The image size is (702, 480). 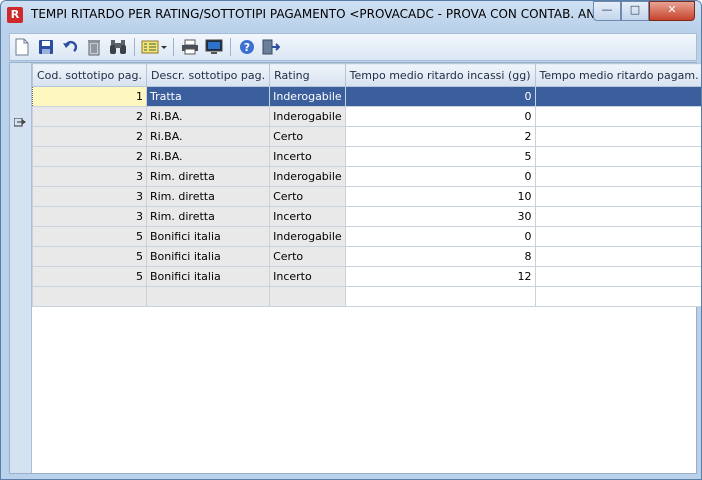 I want to click on table-row: 5Bonifici italiaCerto88, so click(x=366, y=256).